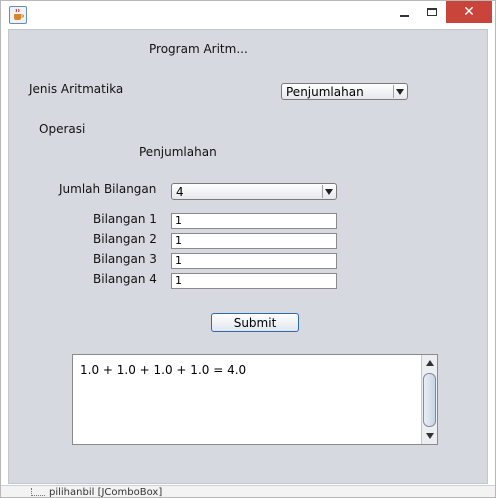  I want to click on output-textarea: 1.0 + 1.0 + 1.0 + 1.0 = 4.0, so click(255, 399).